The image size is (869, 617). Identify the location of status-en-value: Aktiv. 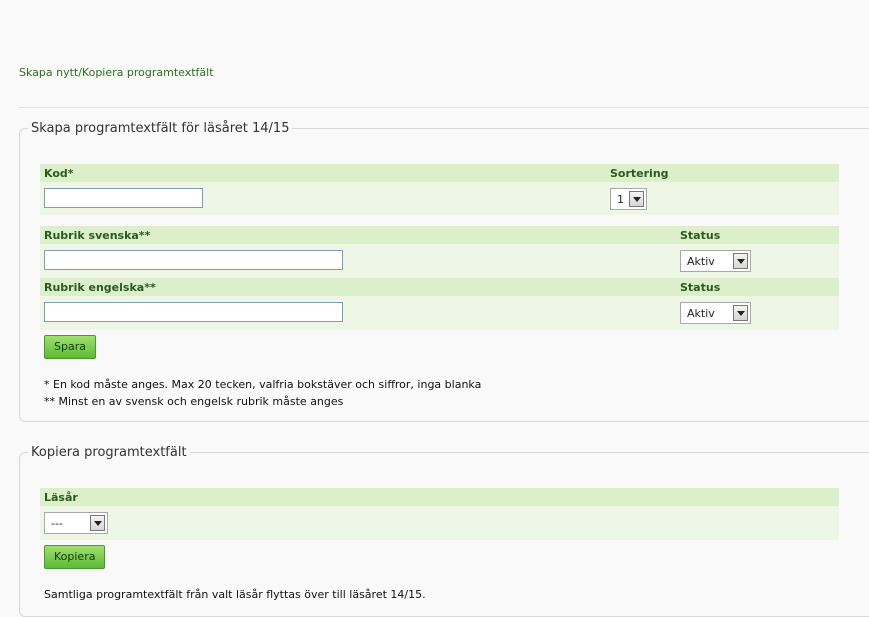
(701, 313).